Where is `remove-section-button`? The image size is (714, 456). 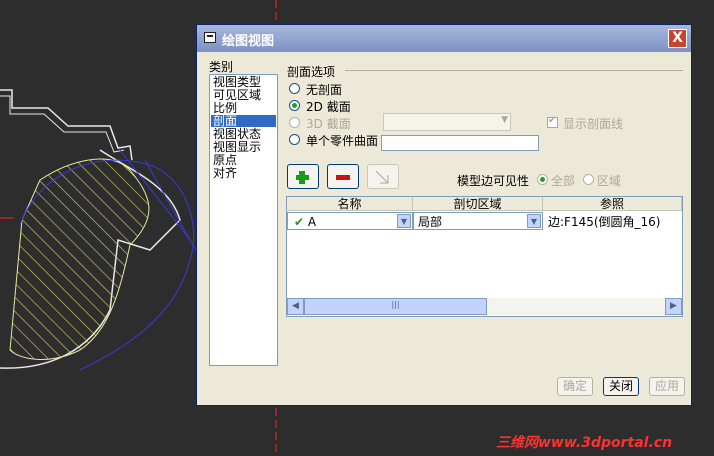
remove-section-button is located at coordinates (343, 176).